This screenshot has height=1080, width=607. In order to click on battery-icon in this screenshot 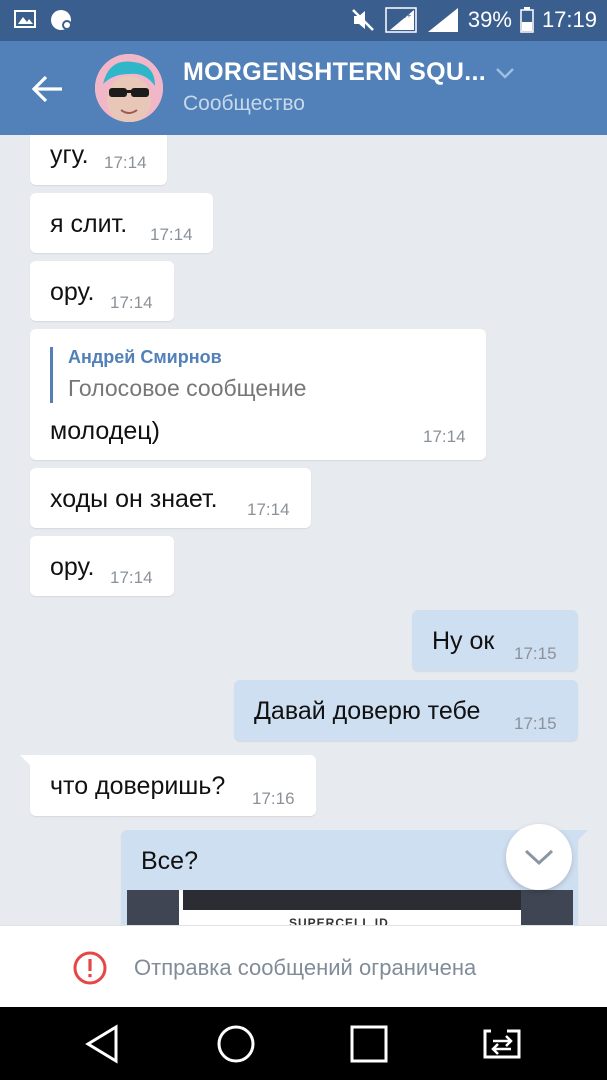, I will do `click(527, 20)`.